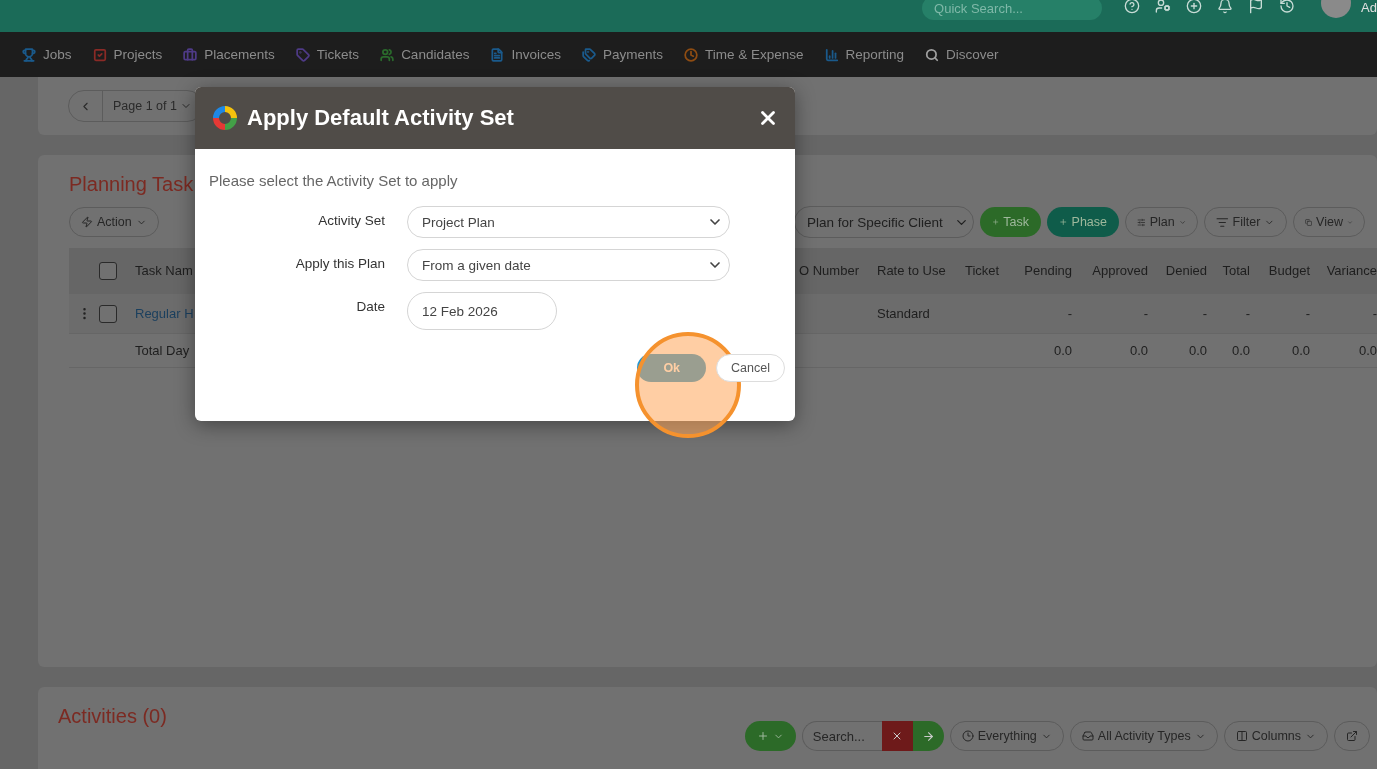 This screenshot has width=1377, height=769. I want to click on help-icon, so click(1132, 7).